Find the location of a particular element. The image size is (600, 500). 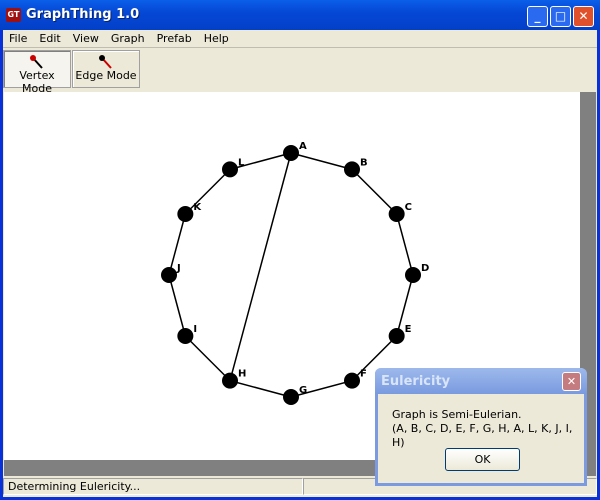

minimize-button: _ is located at coordinates (537, 16).